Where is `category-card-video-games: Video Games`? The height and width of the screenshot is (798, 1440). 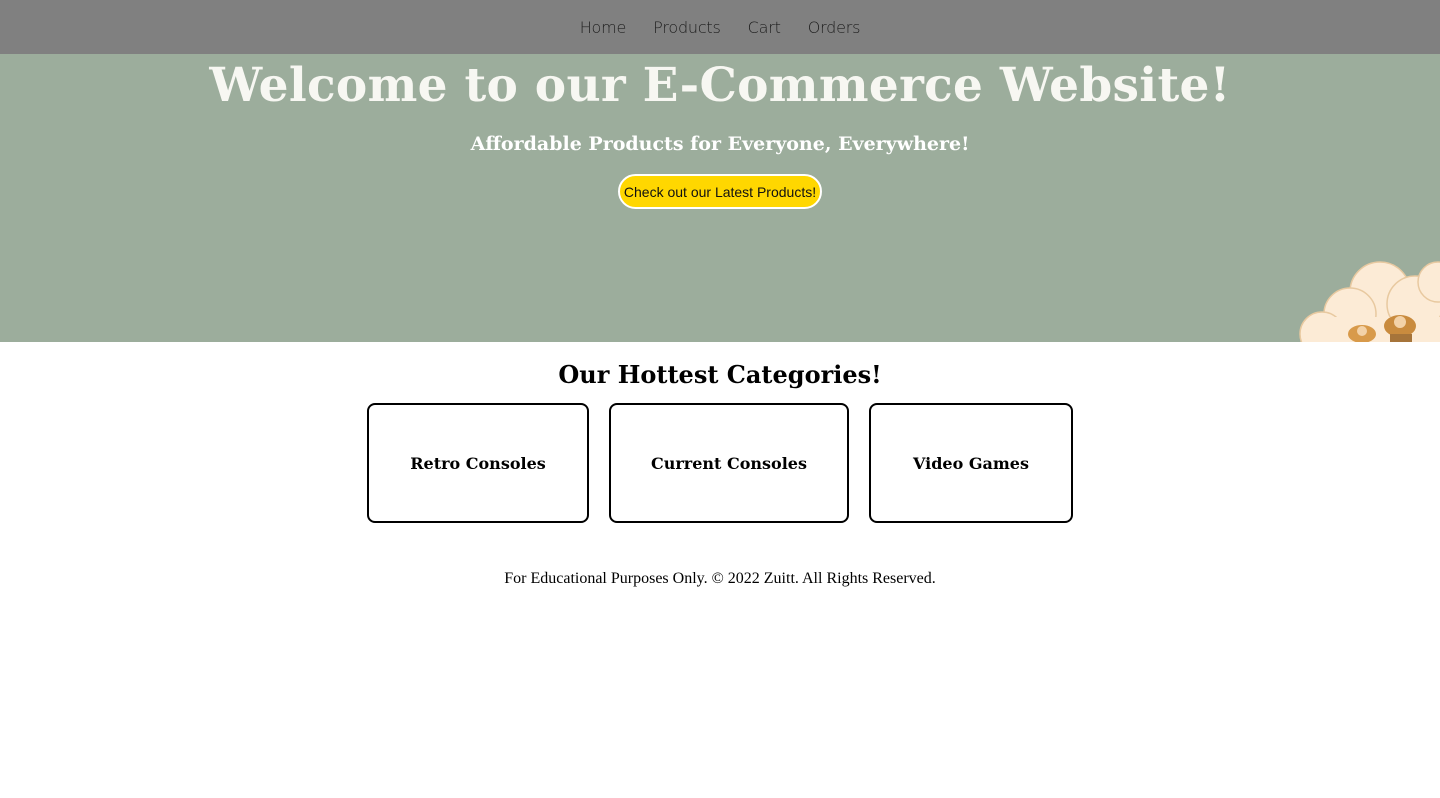 category-card-video-games: Video Games is located at coordinates (971, 463).